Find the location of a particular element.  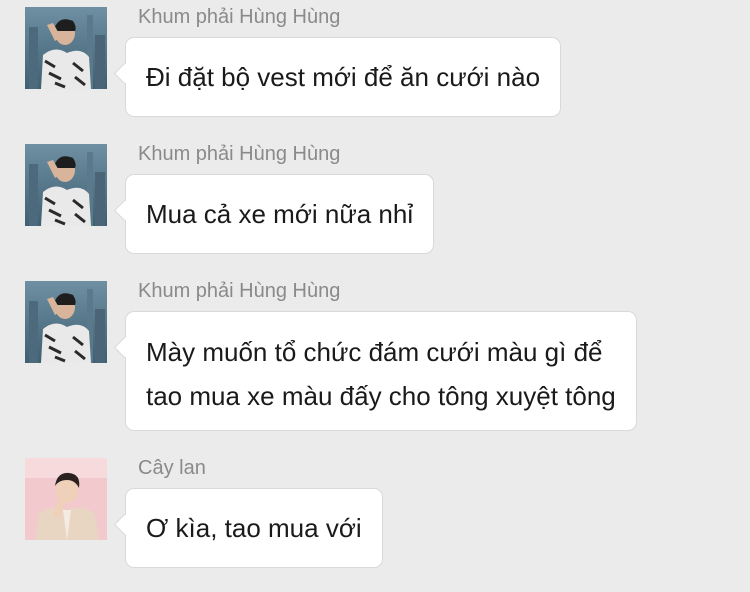

message-text: Ơ kìa, tao mua với is located at coordinates (254, 528).